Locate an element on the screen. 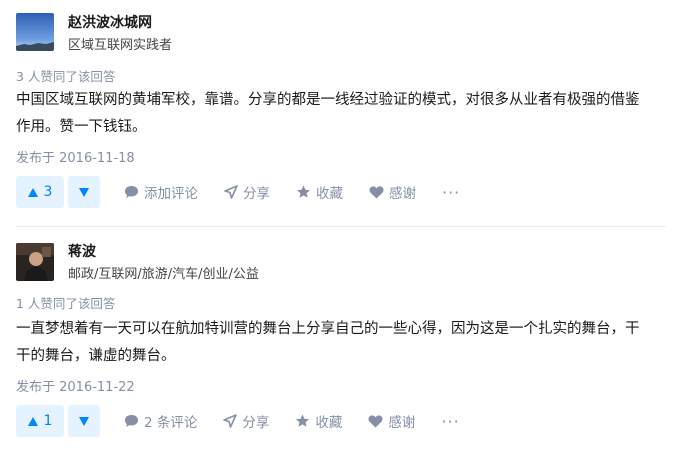  author-name: 赵洪波冰城网 is located at coordinates (110, 22).